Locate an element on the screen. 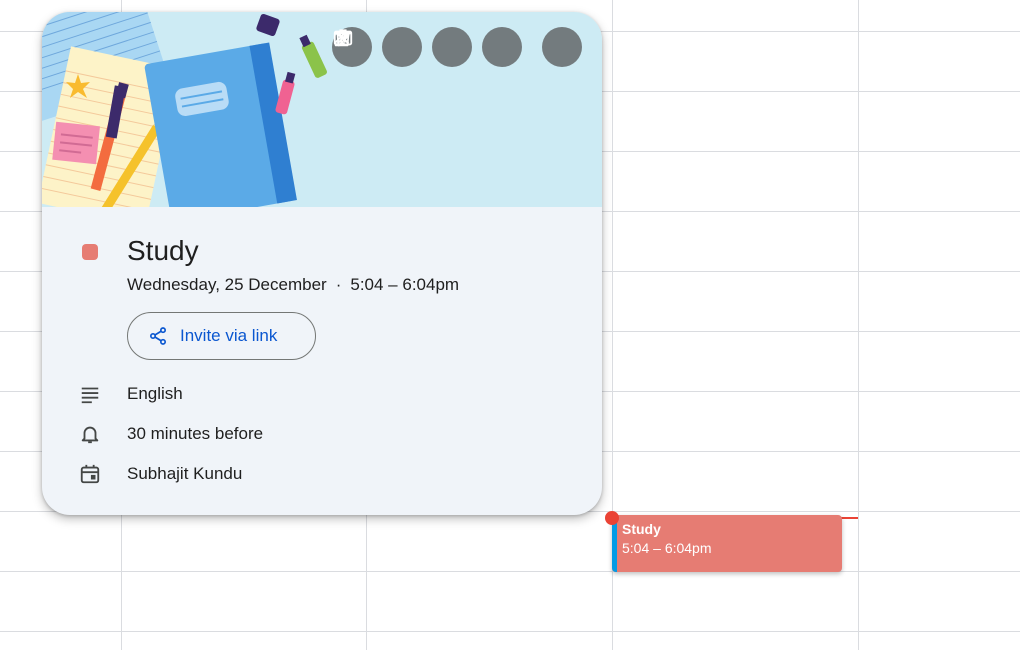 This screenshot has width=1020, height=650. reminder-text: 30 minutes before is located at coordinates (195, 433).